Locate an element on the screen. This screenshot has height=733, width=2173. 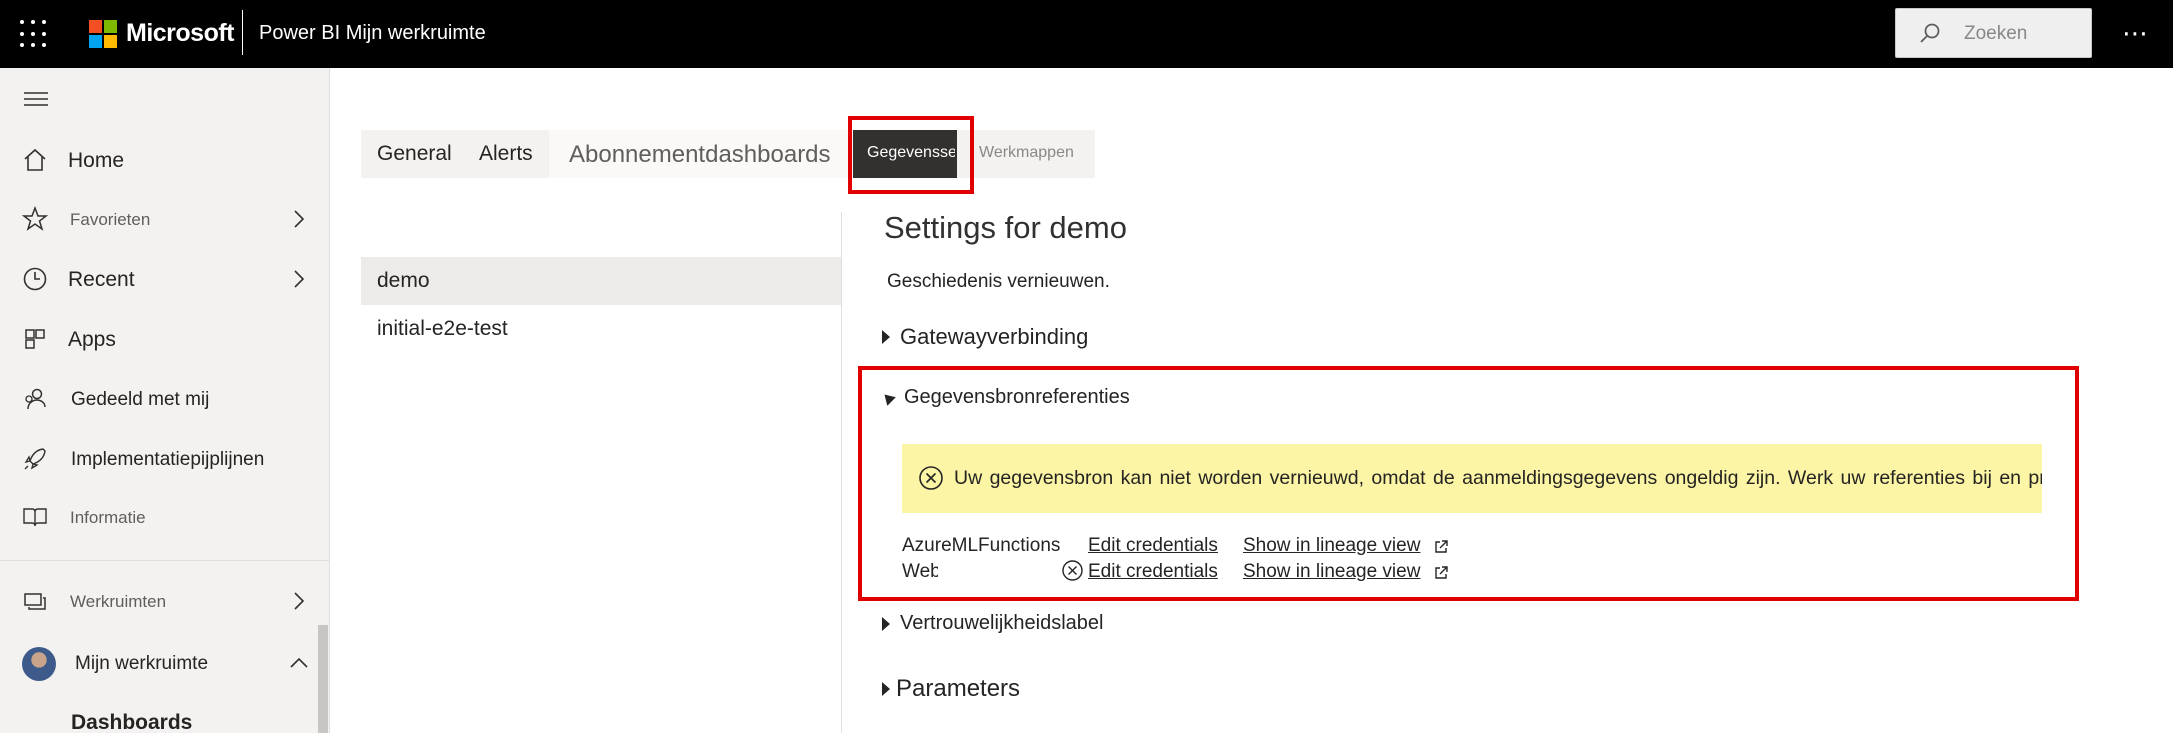
sidebar-item-label: Werkruimten is located at coordinates (118, 601).